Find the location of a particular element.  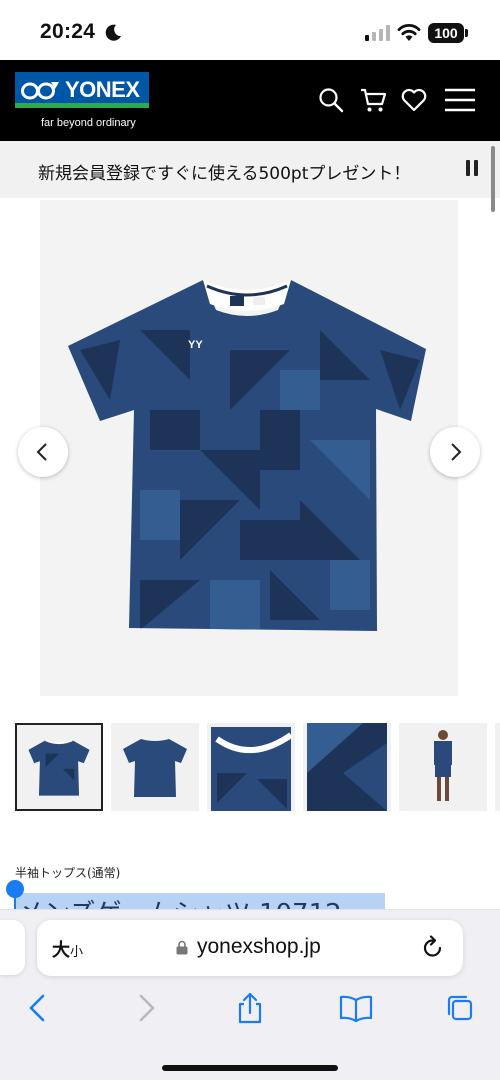

yonex-mark-icon is located at coordinates (40, 91).